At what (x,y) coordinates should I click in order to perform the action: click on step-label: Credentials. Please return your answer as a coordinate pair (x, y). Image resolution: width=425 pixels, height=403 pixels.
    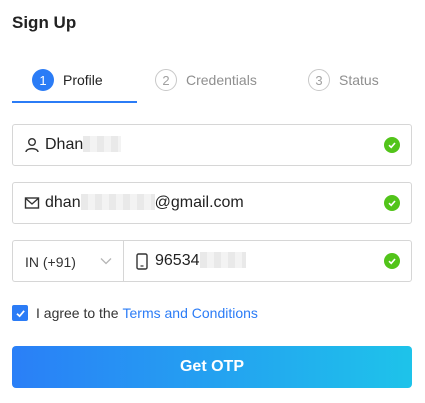
    Looking at the image, I should click on (221, 80).